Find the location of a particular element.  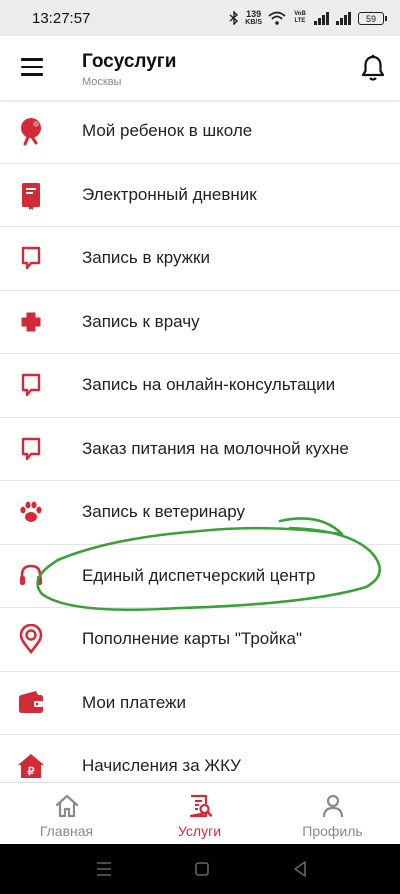

service-item-dairy-kitchen: Заказ питания на молочной кухне is located at coordinates (200, 449).